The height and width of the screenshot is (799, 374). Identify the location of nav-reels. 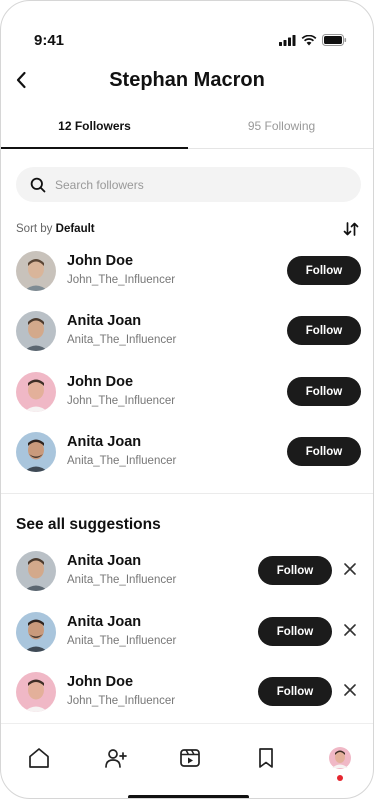
(190, 758).